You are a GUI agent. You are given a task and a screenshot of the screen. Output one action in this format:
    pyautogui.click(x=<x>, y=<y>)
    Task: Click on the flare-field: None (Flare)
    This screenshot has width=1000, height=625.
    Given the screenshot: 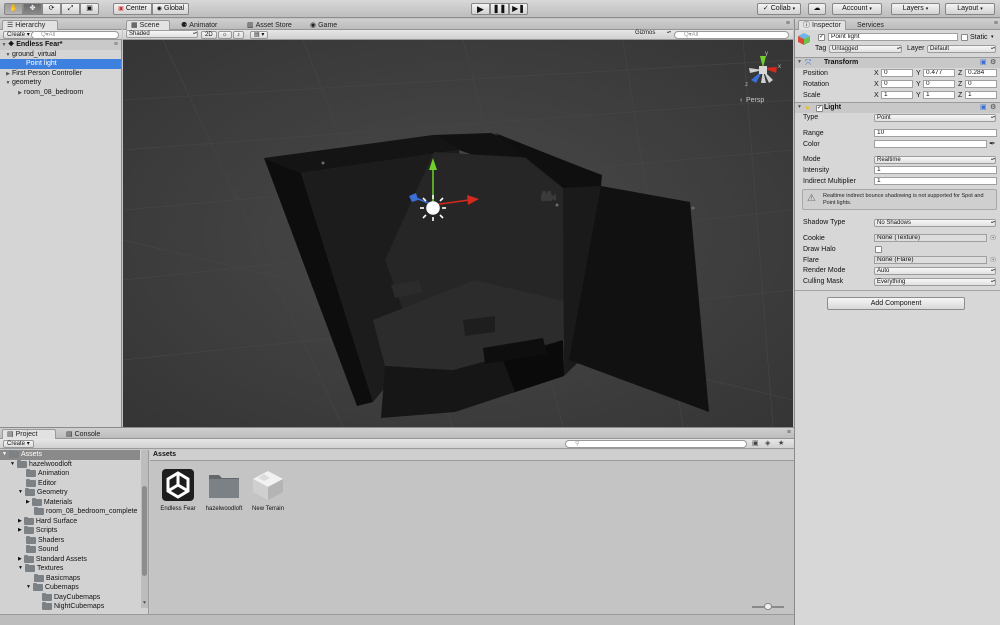 What is the action you would take?
    pyautogui.click(x=930, y=260)
    